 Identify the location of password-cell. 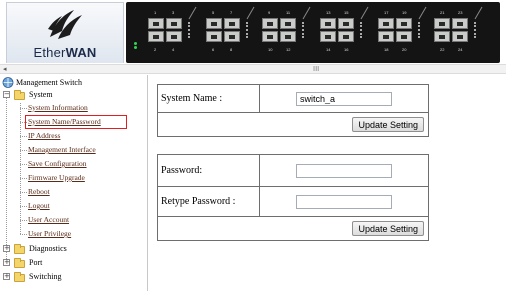
(344, 170).